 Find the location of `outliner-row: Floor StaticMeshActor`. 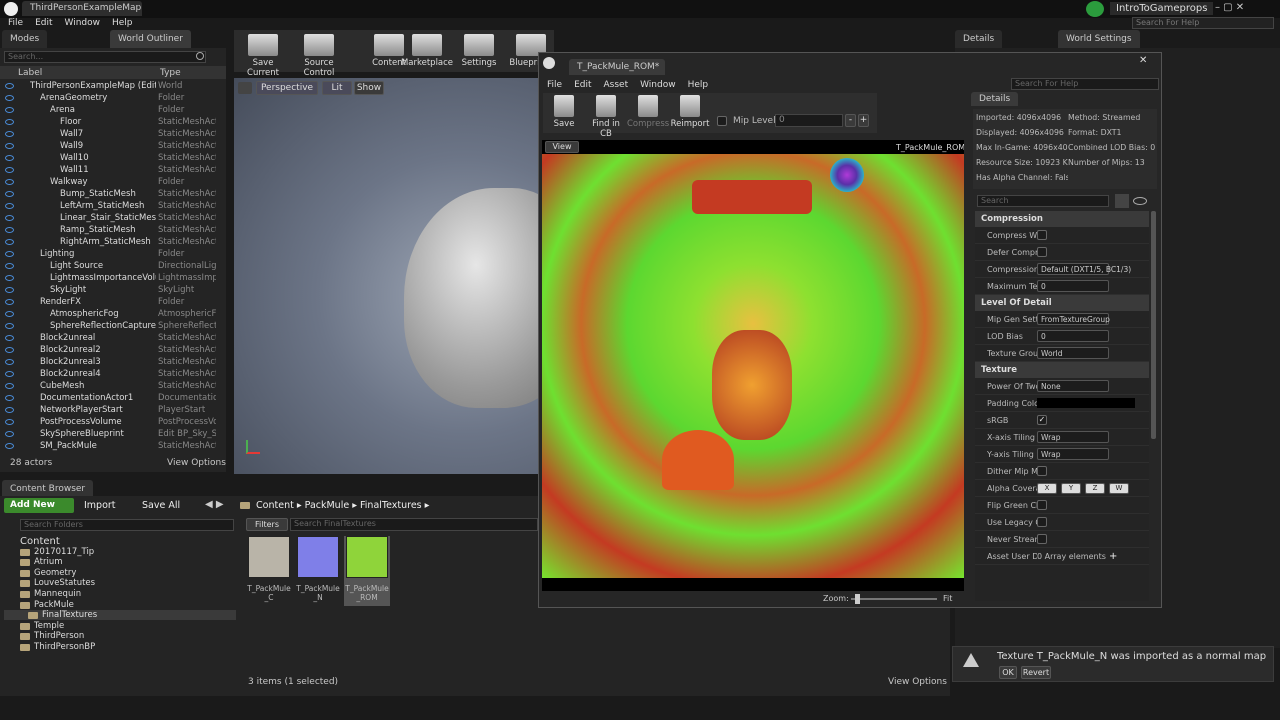

outliner-row: Floor StaticMeshActor is located at coordinates (111, 122).